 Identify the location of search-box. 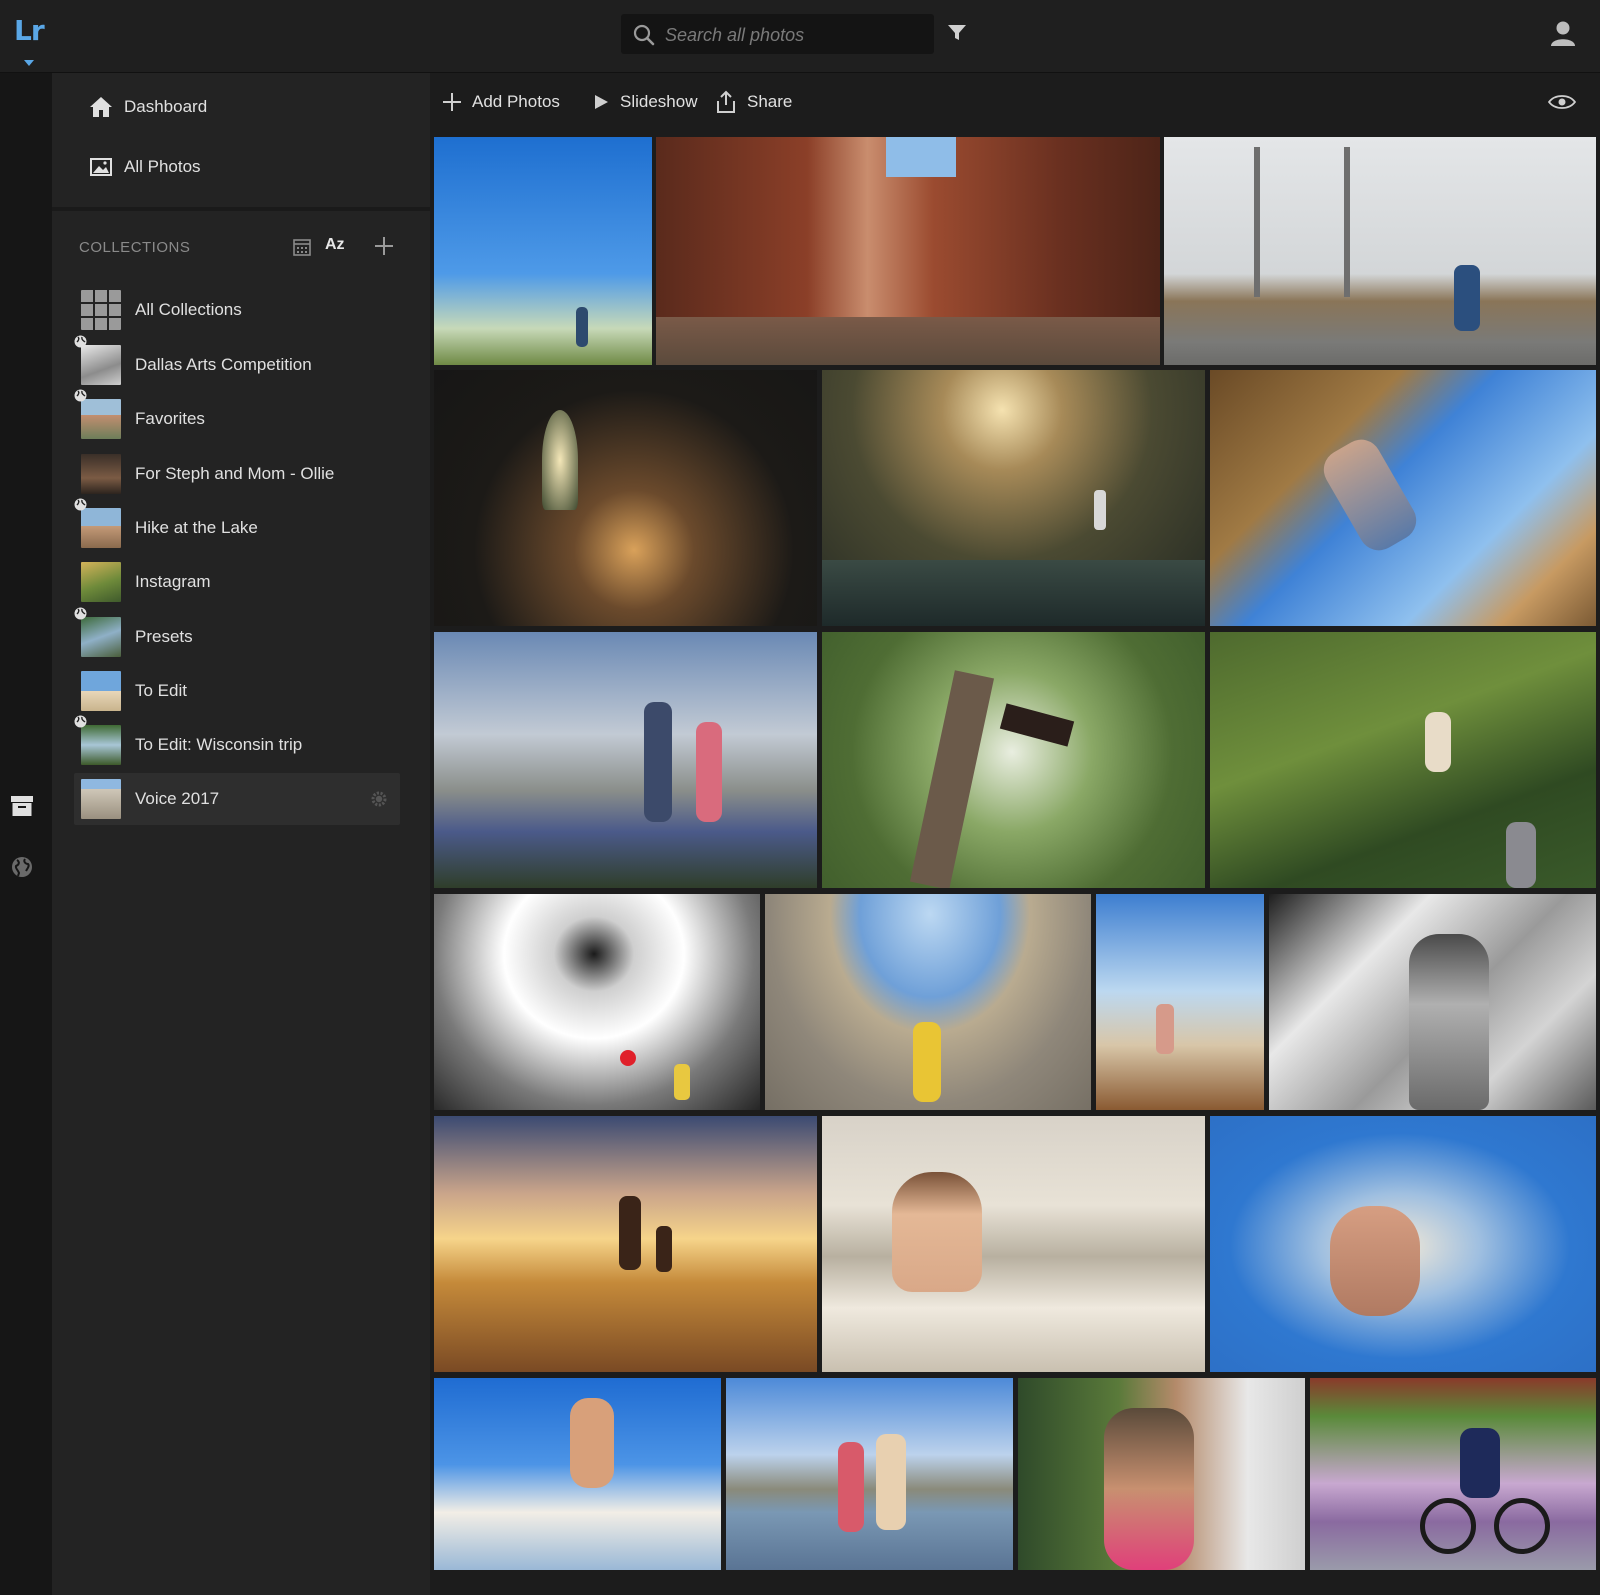
(777, 35).